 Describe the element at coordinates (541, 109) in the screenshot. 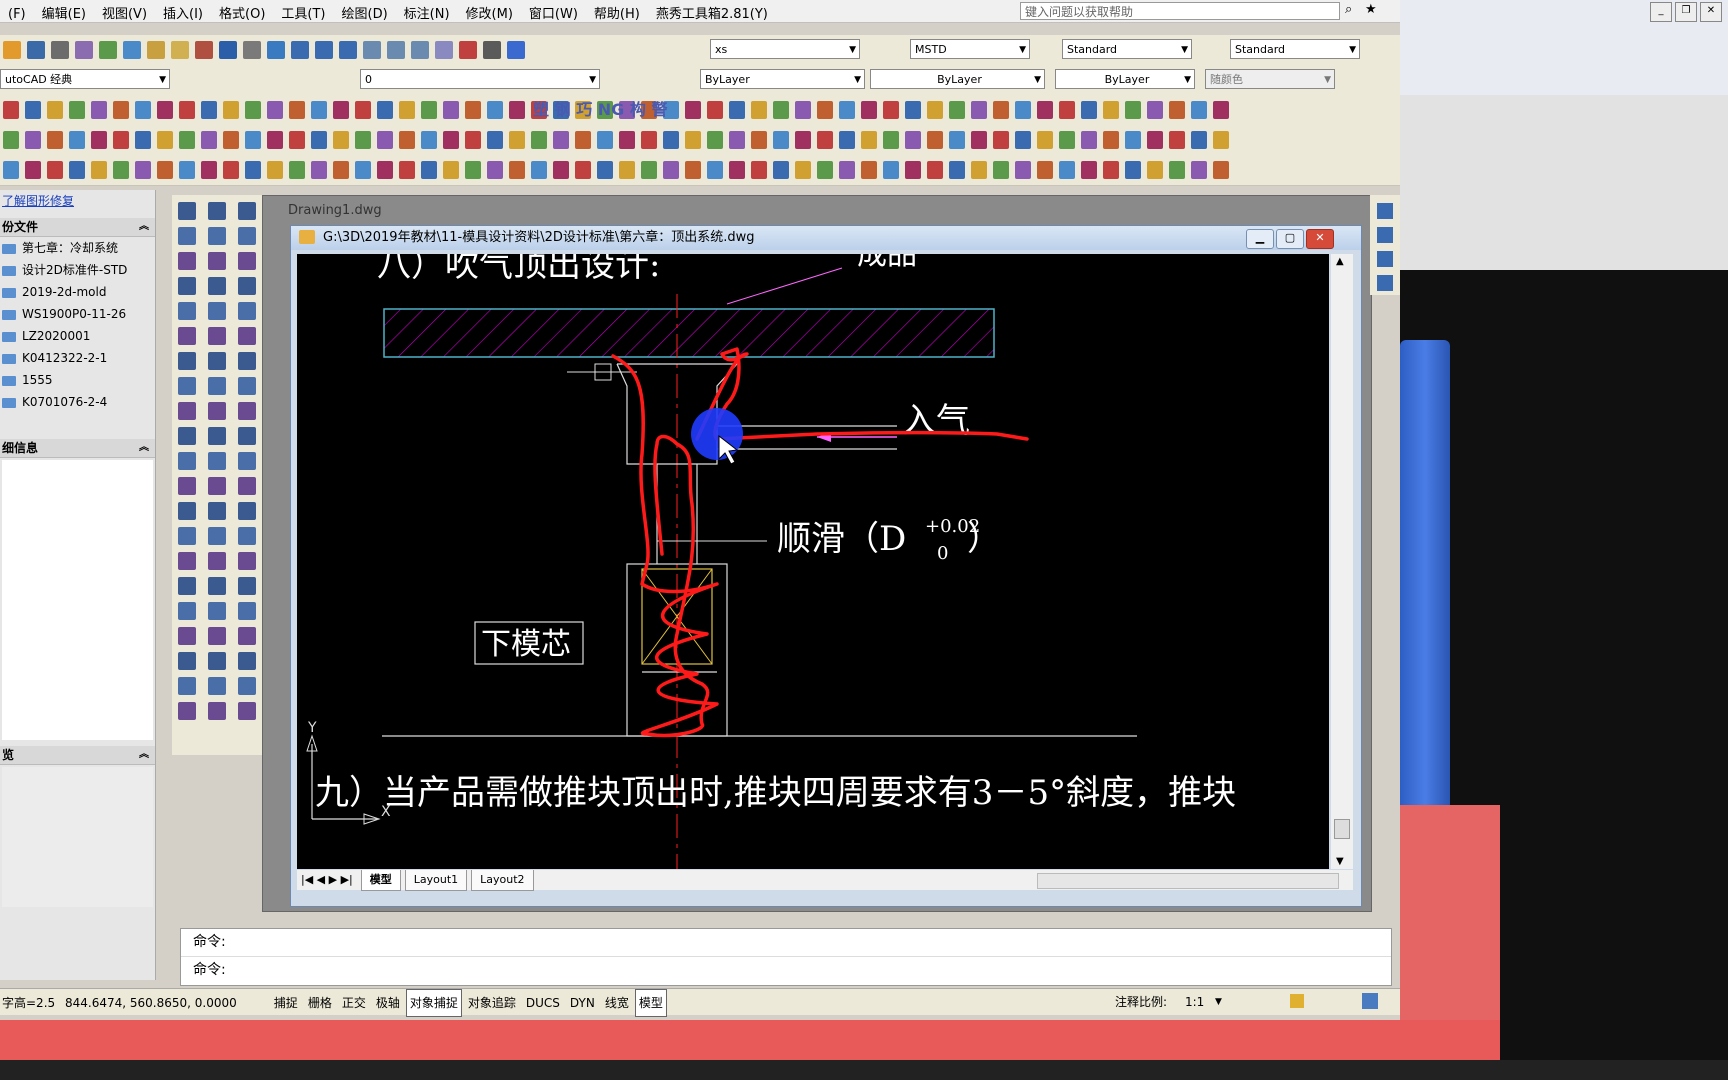

I see `tool-plastic: 塑` at that location.